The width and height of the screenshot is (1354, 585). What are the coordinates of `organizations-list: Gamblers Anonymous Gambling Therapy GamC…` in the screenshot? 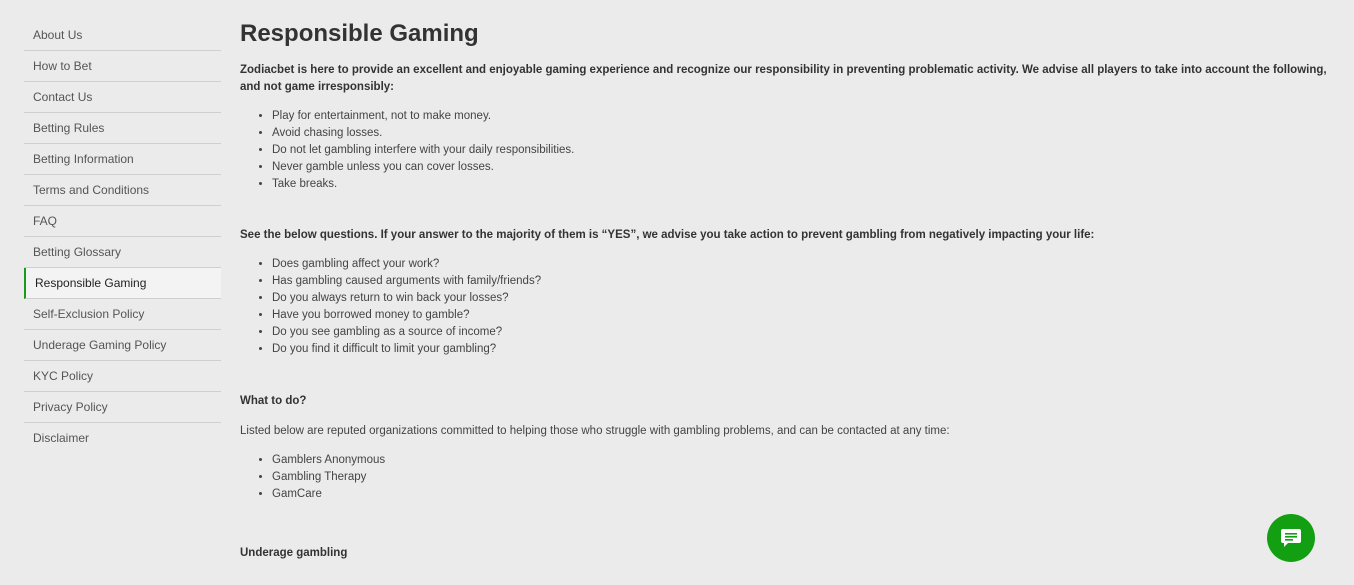 It's located at (787, 477).